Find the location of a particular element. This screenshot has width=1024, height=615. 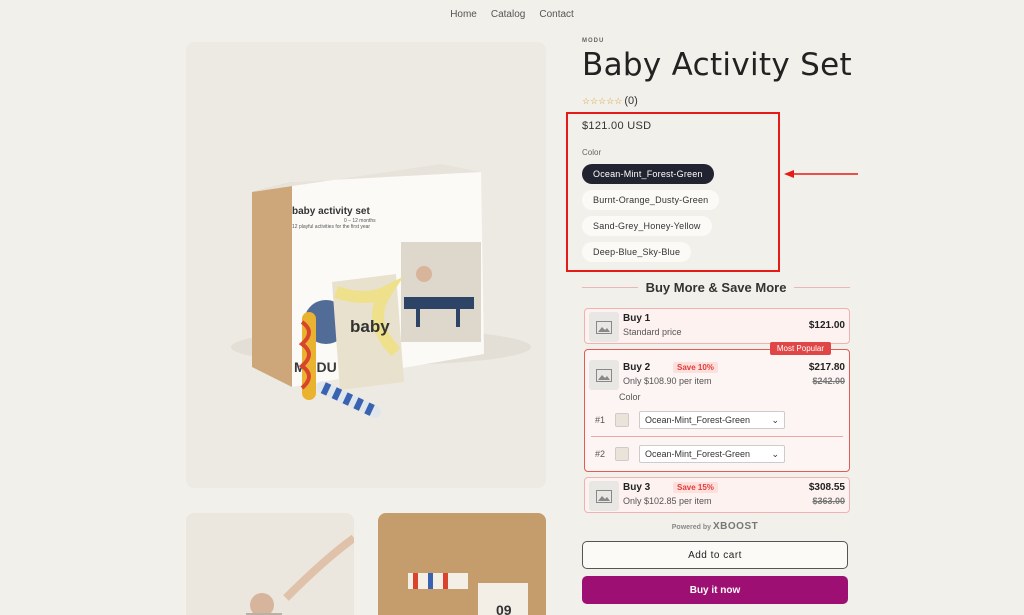

box-age: 0 – 12 months is located at coordinates (360, 221).